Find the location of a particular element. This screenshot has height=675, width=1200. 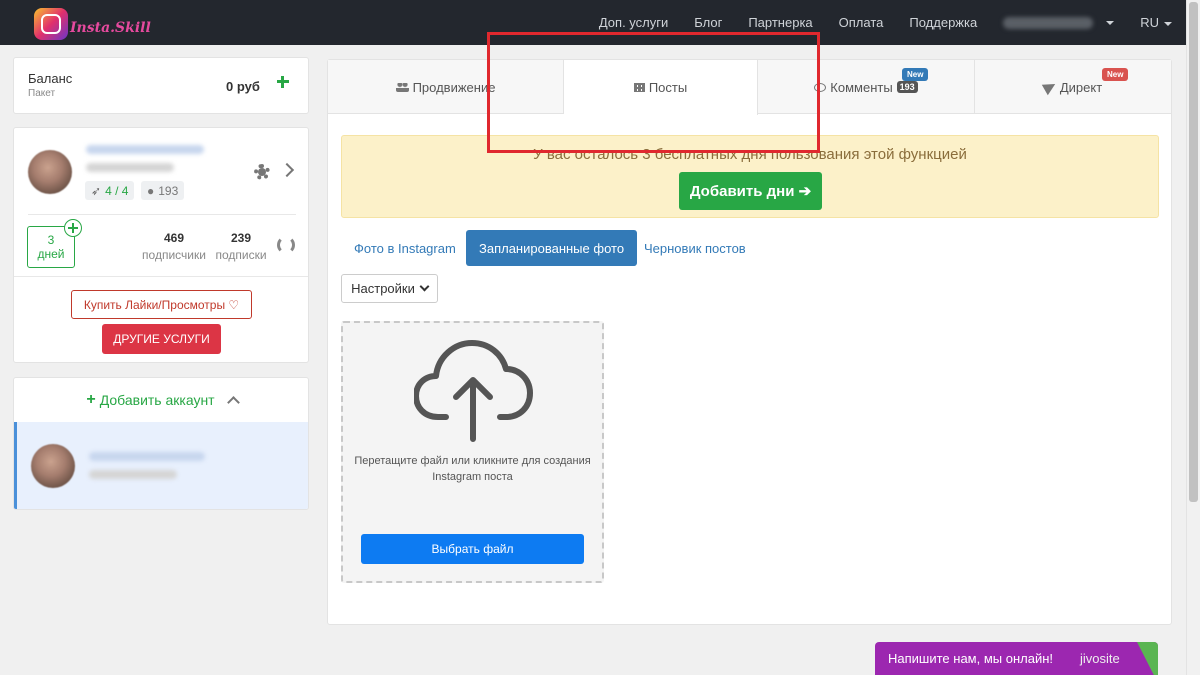

refresh-icon is located at coordinates (286, 245).